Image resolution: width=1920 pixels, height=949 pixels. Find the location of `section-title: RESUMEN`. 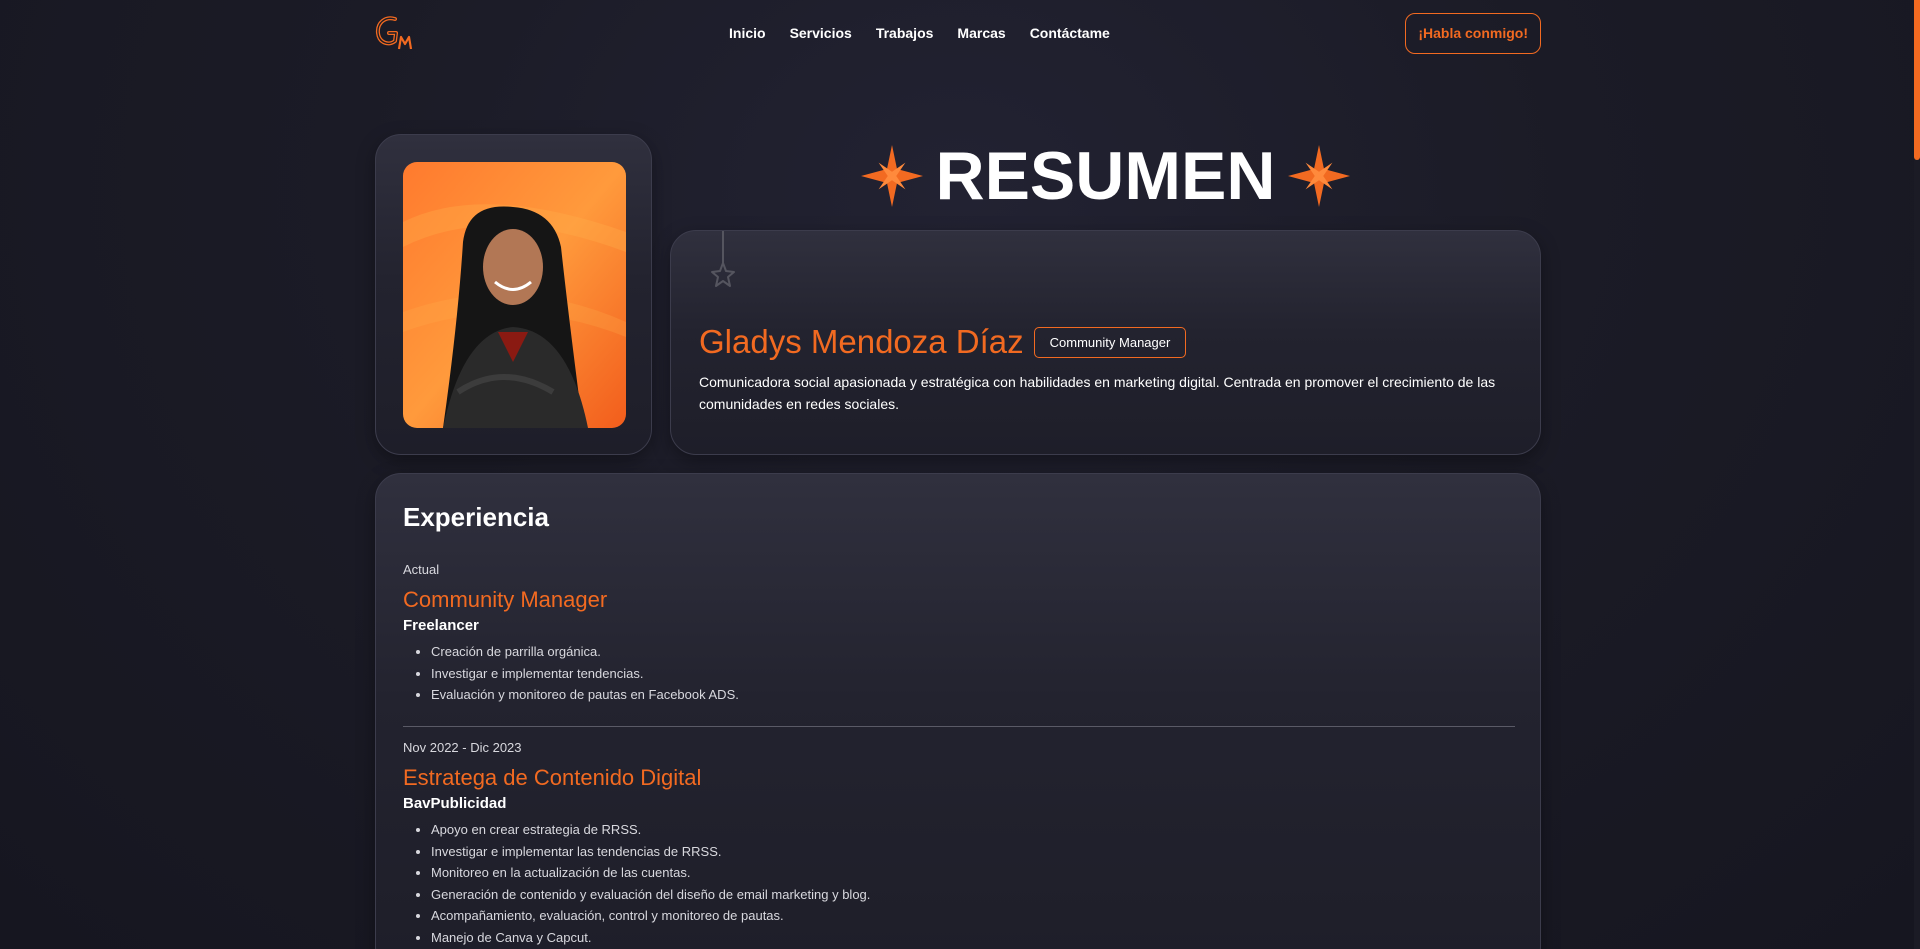

section-title: RESUMEN is located at coordinates (1105, 176).